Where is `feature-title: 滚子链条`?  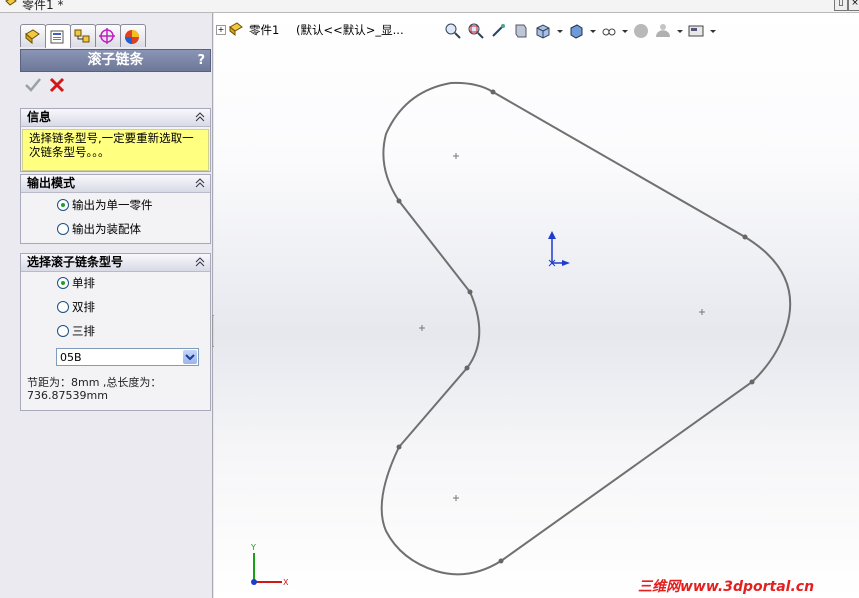
feature-title: 滚子链条 is located at coordinates (115, 60).